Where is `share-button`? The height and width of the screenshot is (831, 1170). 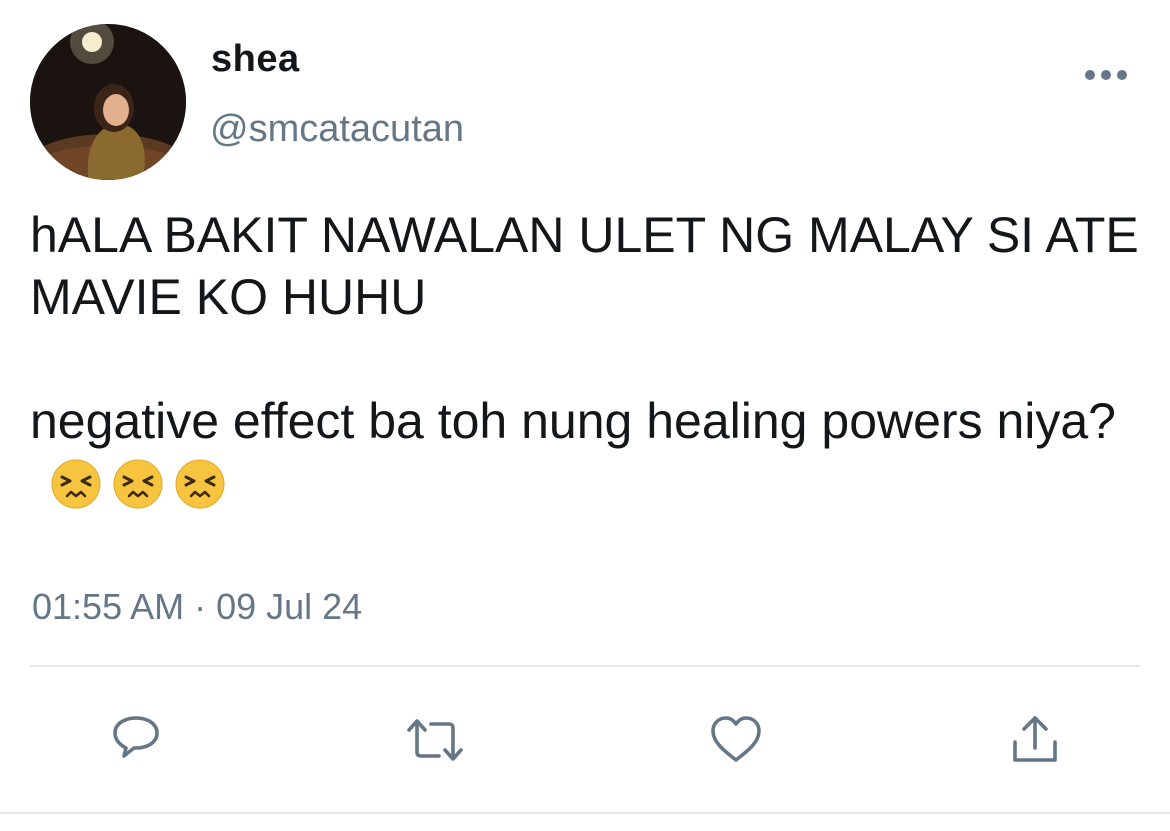
share-button is located at coordinates (1035, 740).